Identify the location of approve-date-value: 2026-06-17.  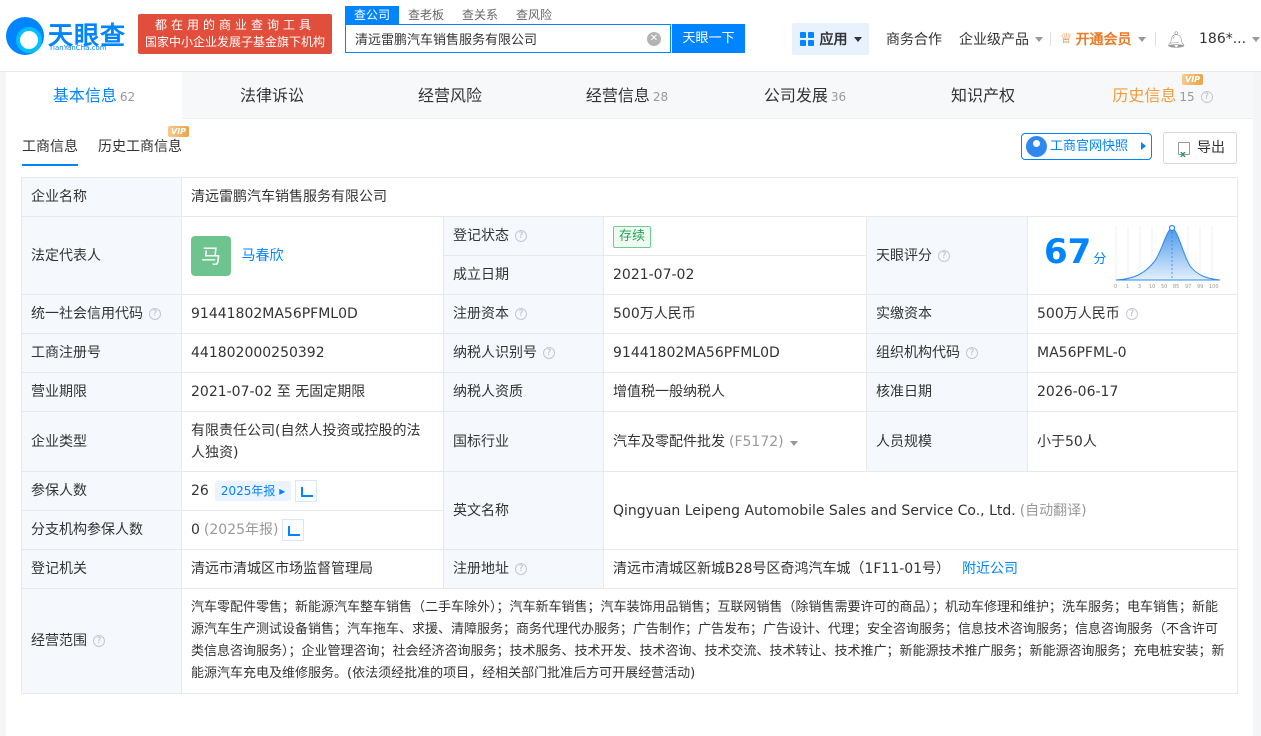
(1132, 392).